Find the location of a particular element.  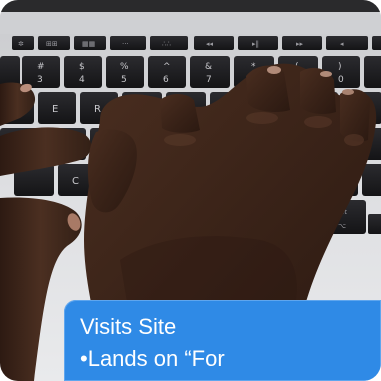

caption-bullet-item: •Lands on “For is located at coordinates (152, 358).